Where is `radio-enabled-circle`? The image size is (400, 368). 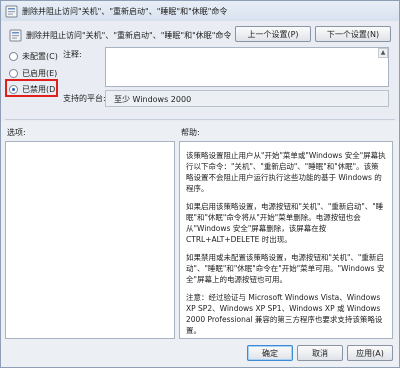
radio-enabled-circle is located at coordinates (13, 73).